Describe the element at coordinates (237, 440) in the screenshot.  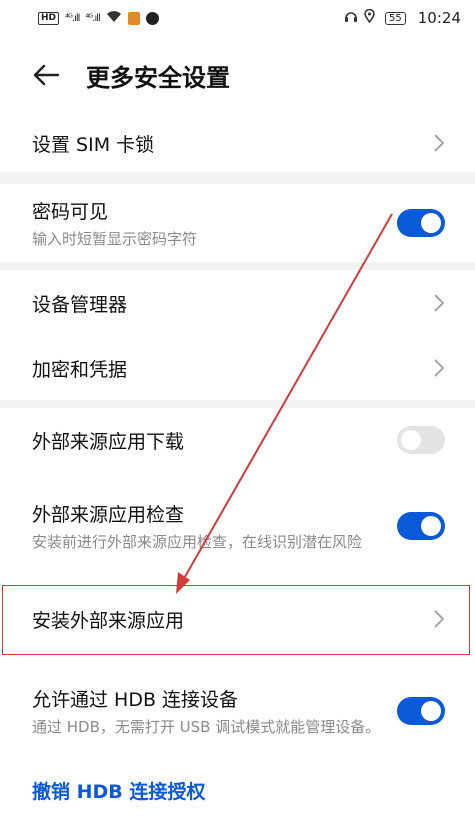
I see `external-download-row: 外部来源应用下载` at that location.